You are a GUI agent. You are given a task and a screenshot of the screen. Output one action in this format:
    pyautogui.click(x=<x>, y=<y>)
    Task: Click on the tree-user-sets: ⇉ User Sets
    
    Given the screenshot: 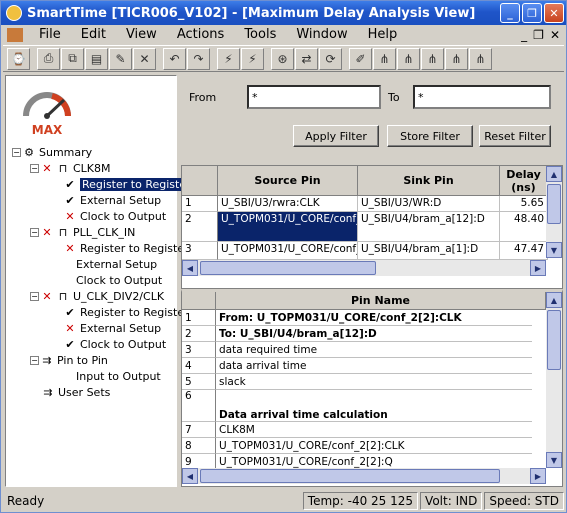 What is the action you would take?
    pyautogui.click(x=76, y=392)
    